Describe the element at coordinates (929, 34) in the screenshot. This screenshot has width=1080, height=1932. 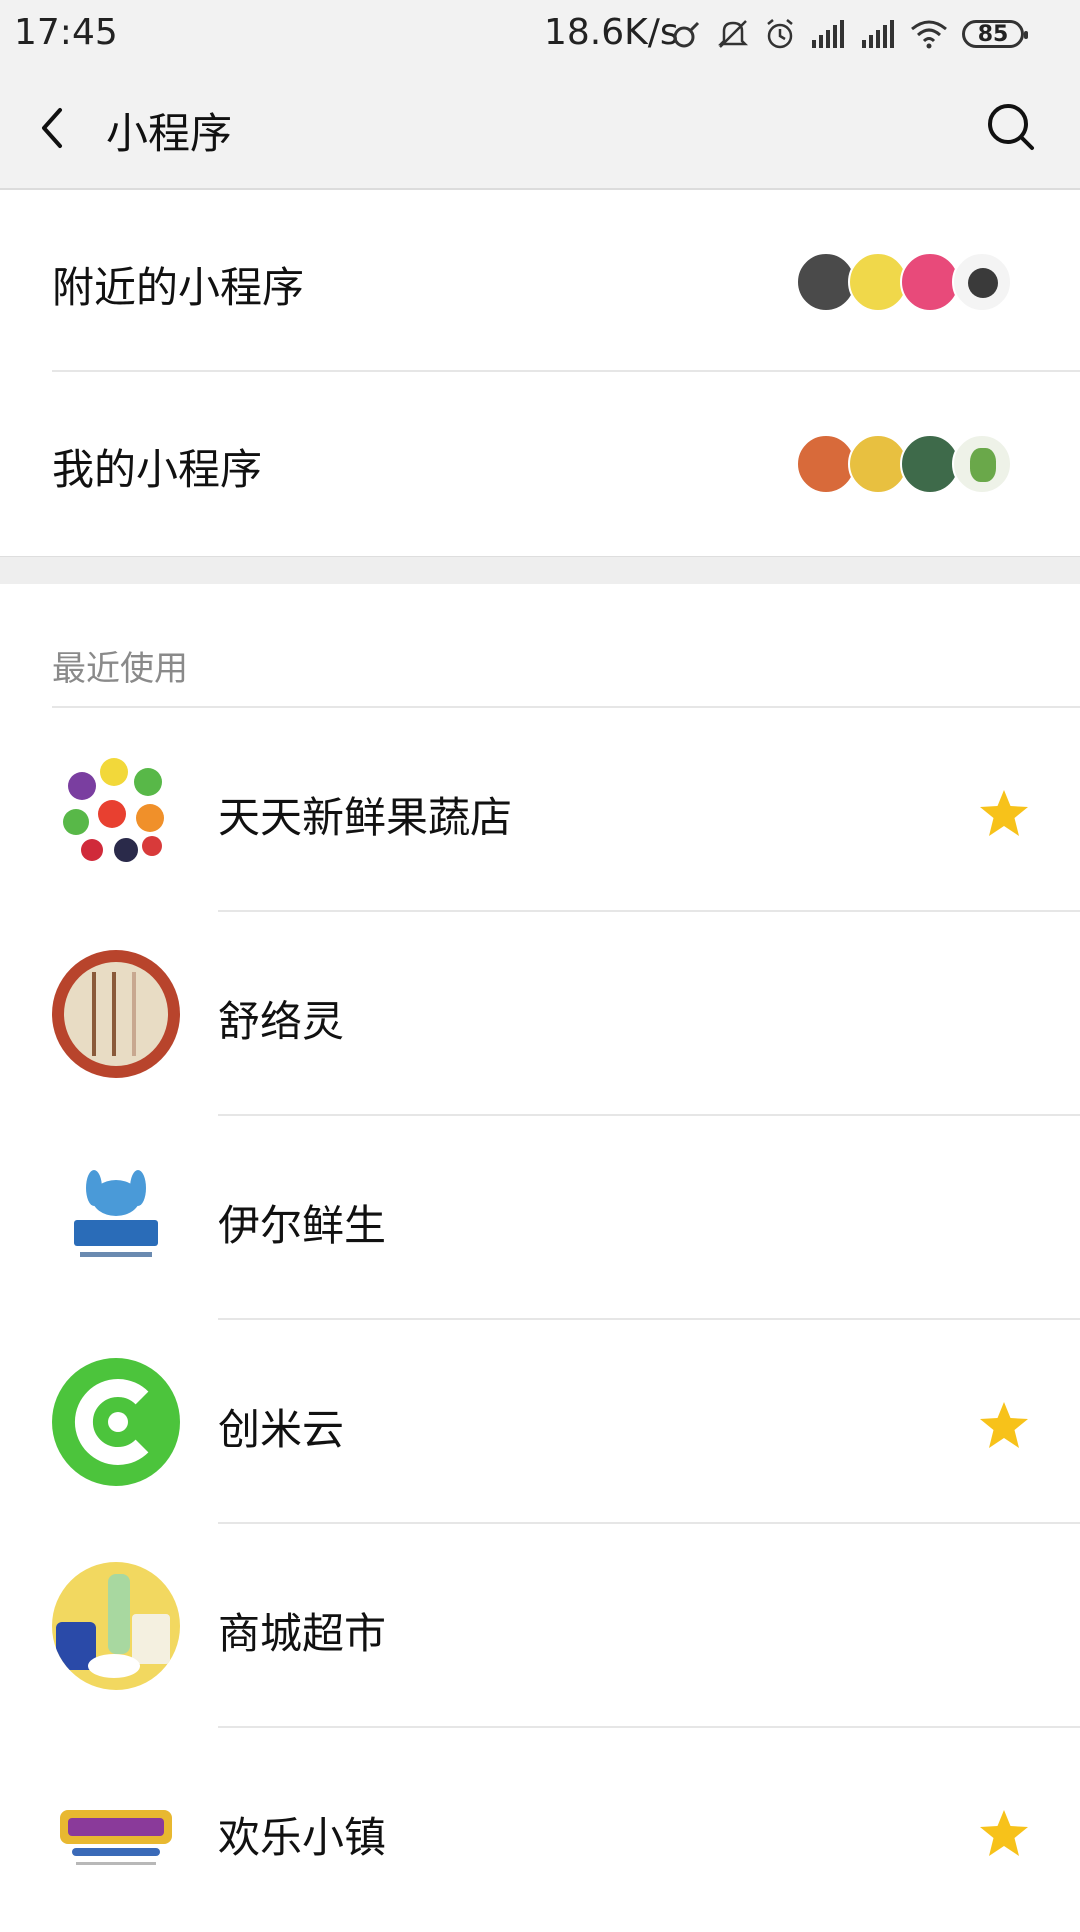
I see `wifi-icon` at that location.